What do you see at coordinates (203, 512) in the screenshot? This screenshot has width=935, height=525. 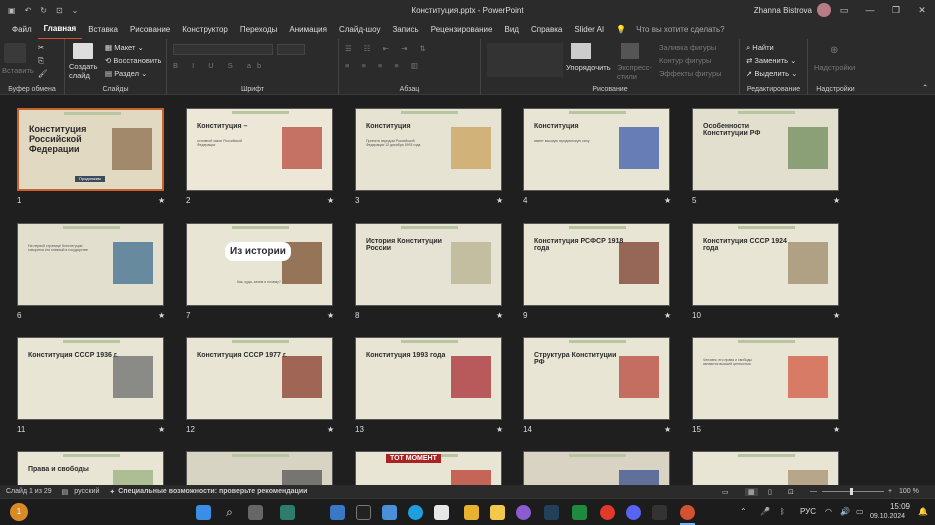 I see `windows-start-icon` at bounding box center [203, 512].